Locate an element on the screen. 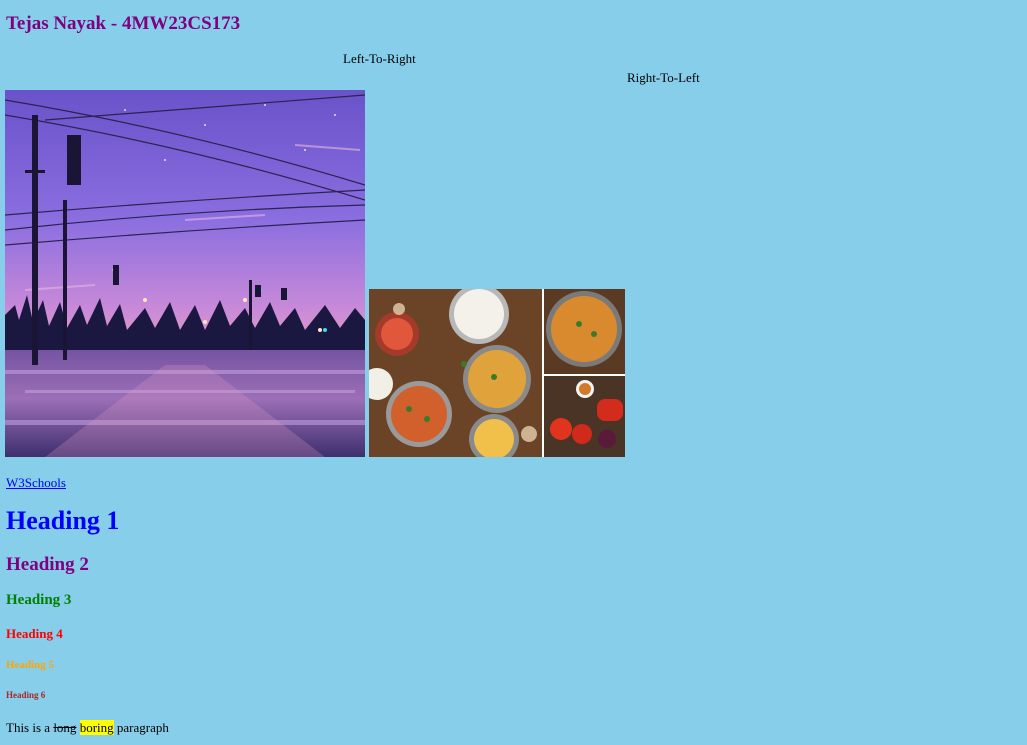  heading-5: Heading 5 is located at coordinates (30, 665).